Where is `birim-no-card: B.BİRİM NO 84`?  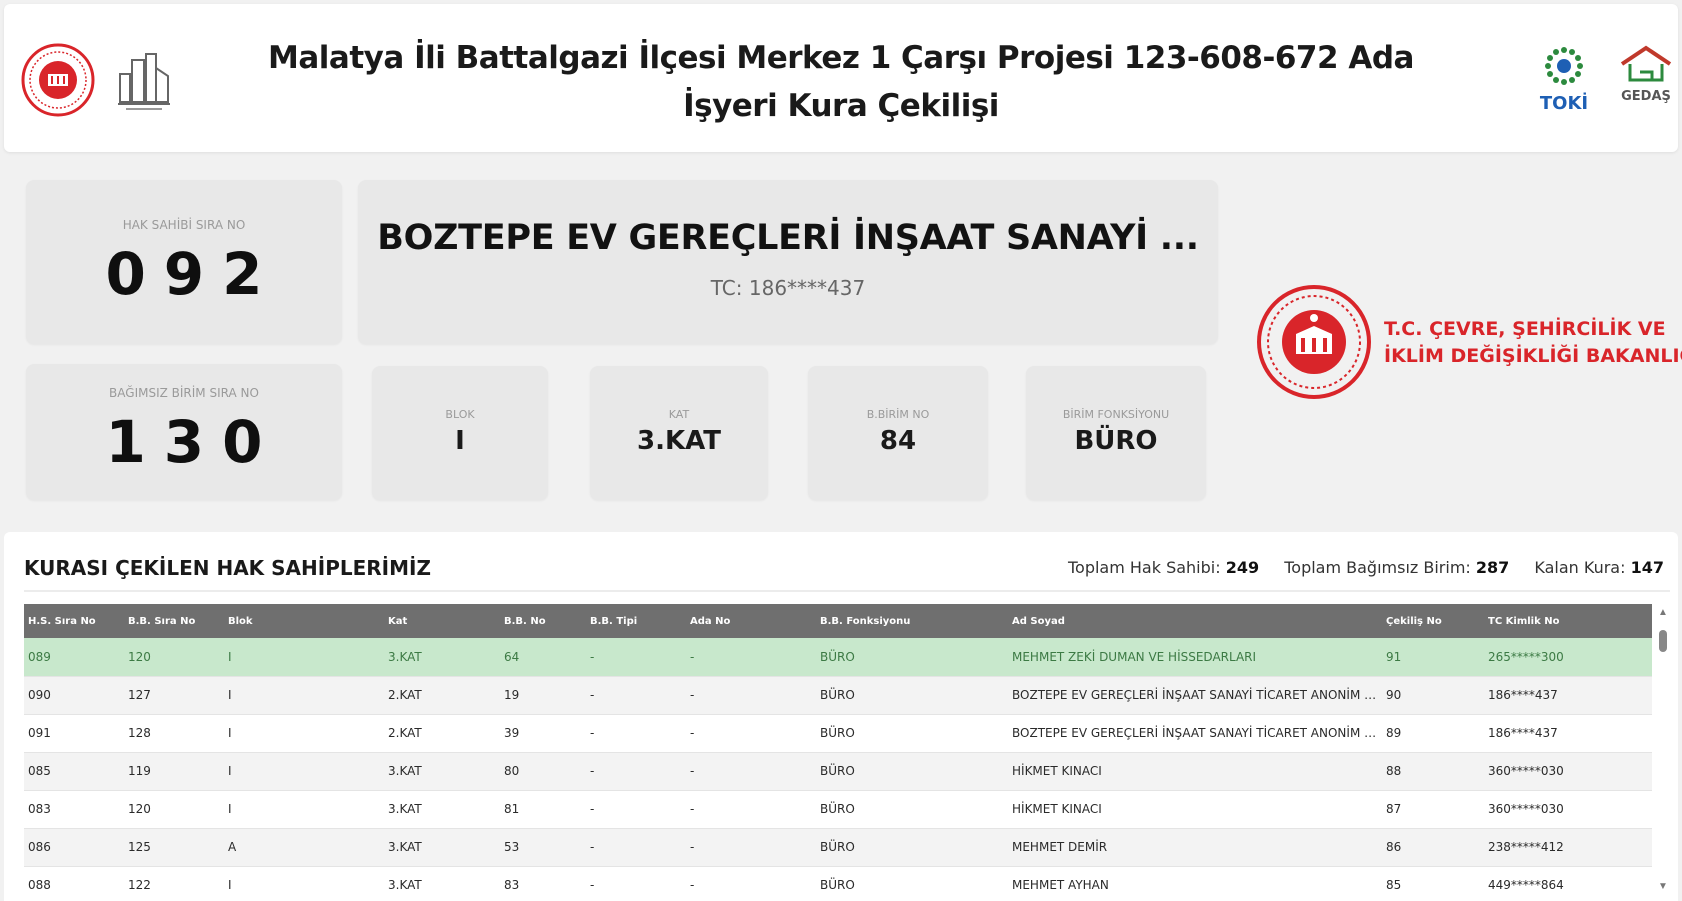 birim-no-card: B.BİRİM NO 84 is located at coordinates (898, 433).